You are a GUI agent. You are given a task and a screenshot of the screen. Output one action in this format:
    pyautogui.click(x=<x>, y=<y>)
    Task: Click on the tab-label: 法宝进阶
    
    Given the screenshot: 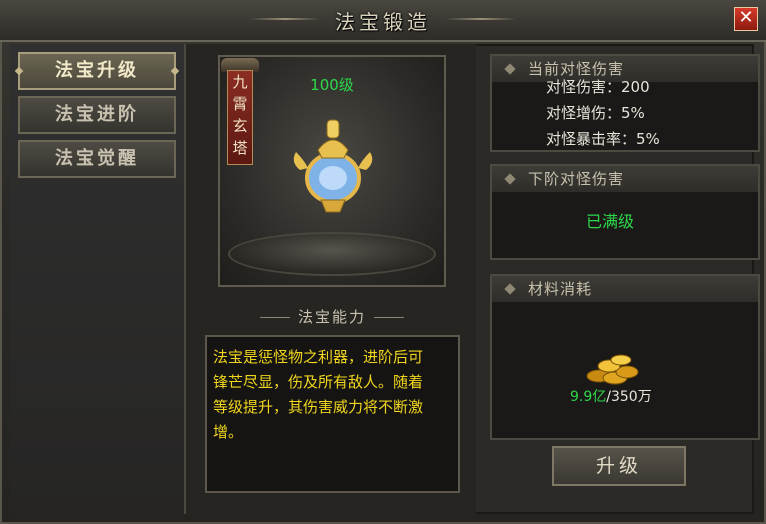 What is the action you would take?
    pyautogui.click(x=97, y=114)
    